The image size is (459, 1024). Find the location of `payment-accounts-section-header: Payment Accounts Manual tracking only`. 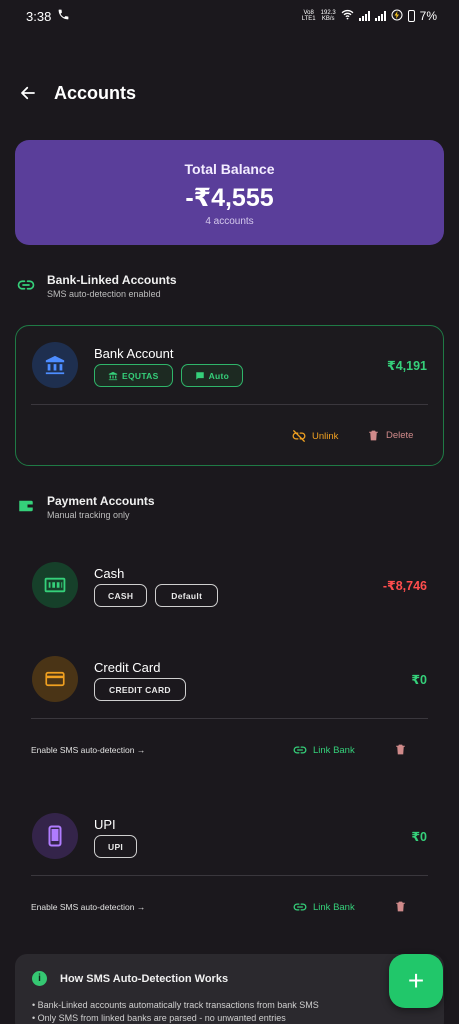

payment-accounts-section-header: Payment Accounts Manual tracking only is located at coordinates (85, 507).